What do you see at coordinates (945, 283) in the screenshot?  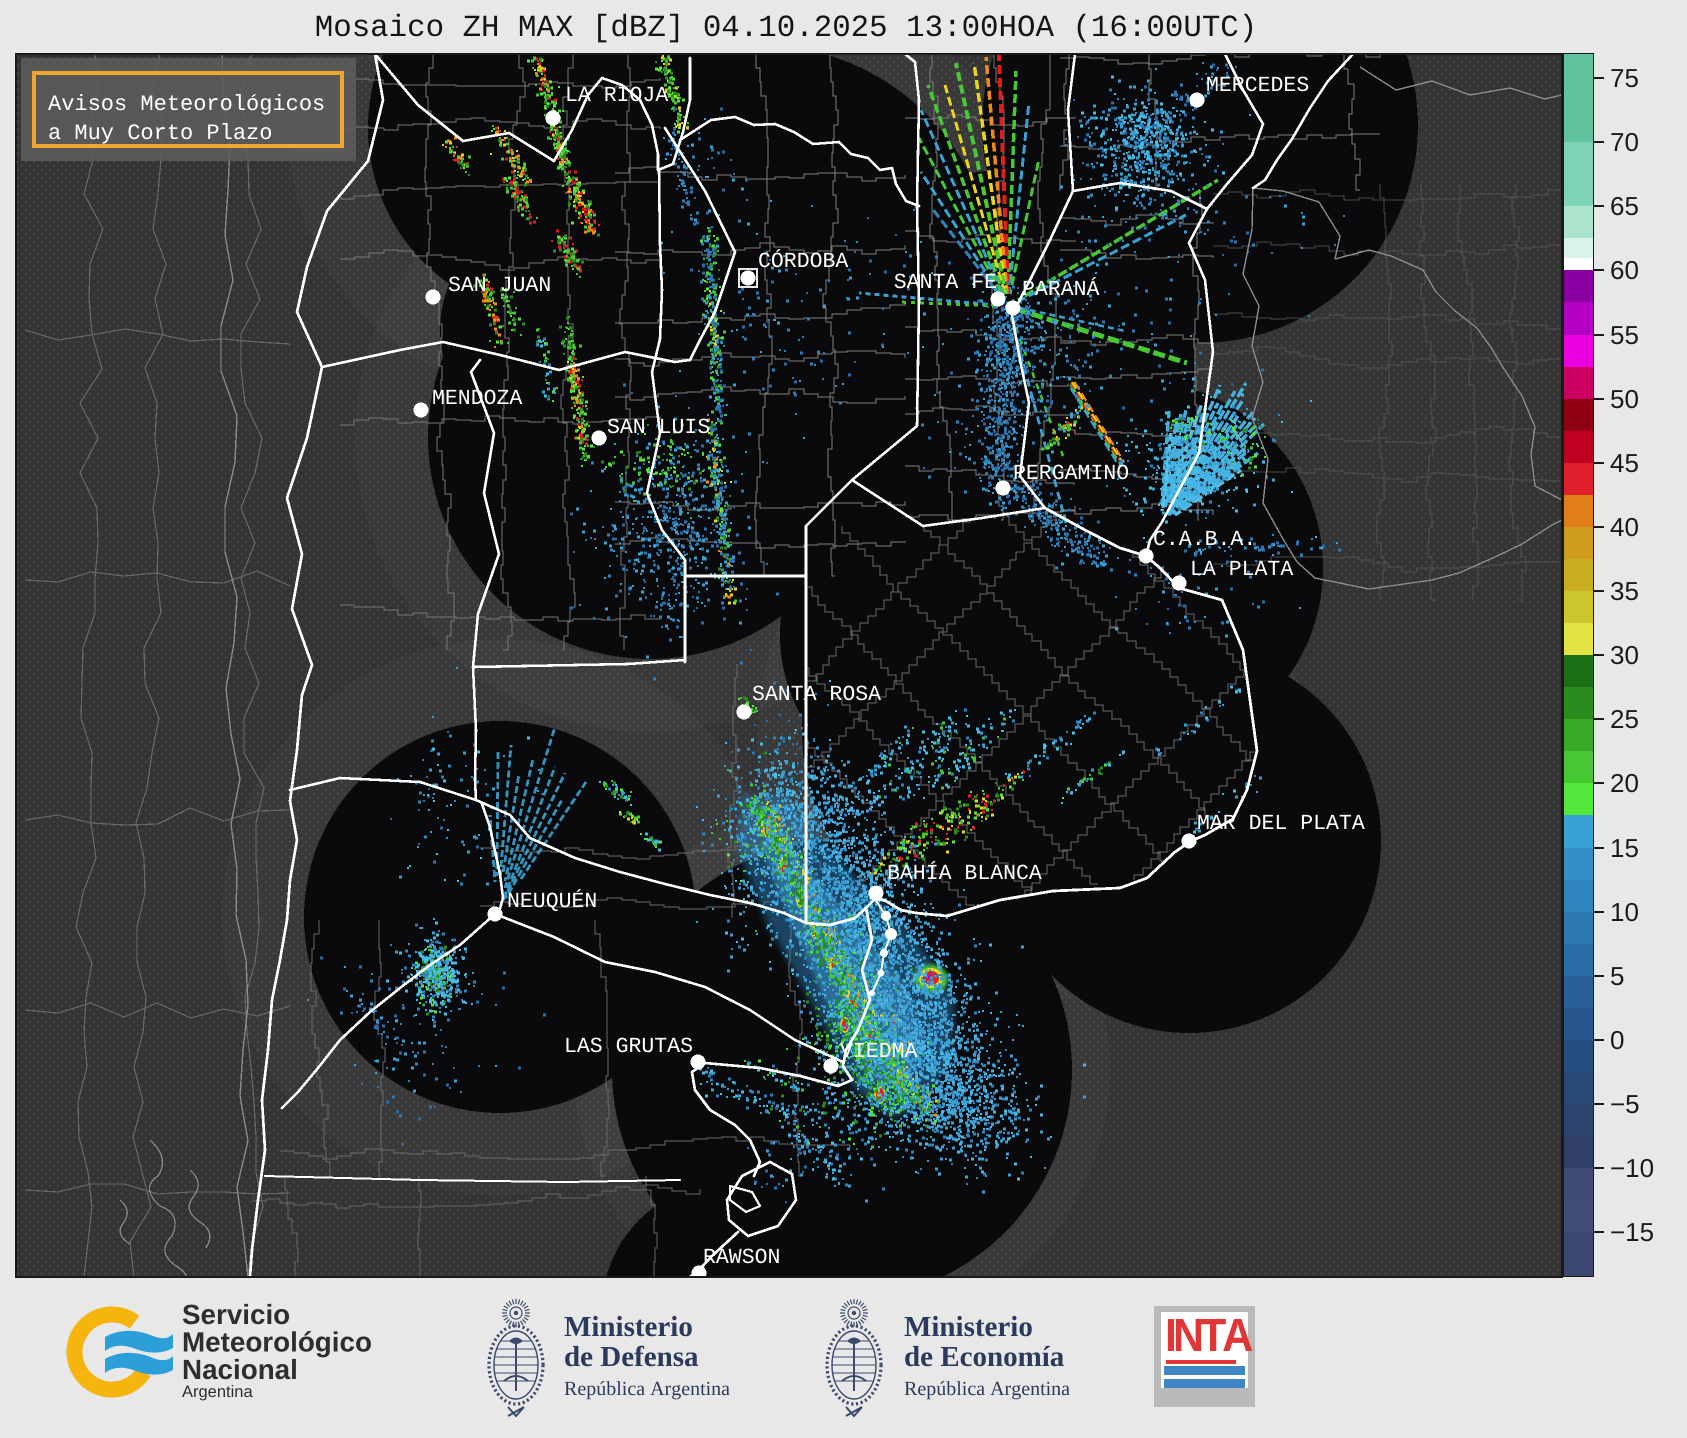 I see `svg-text: SANTA FE` at bounding box center [945, 283].